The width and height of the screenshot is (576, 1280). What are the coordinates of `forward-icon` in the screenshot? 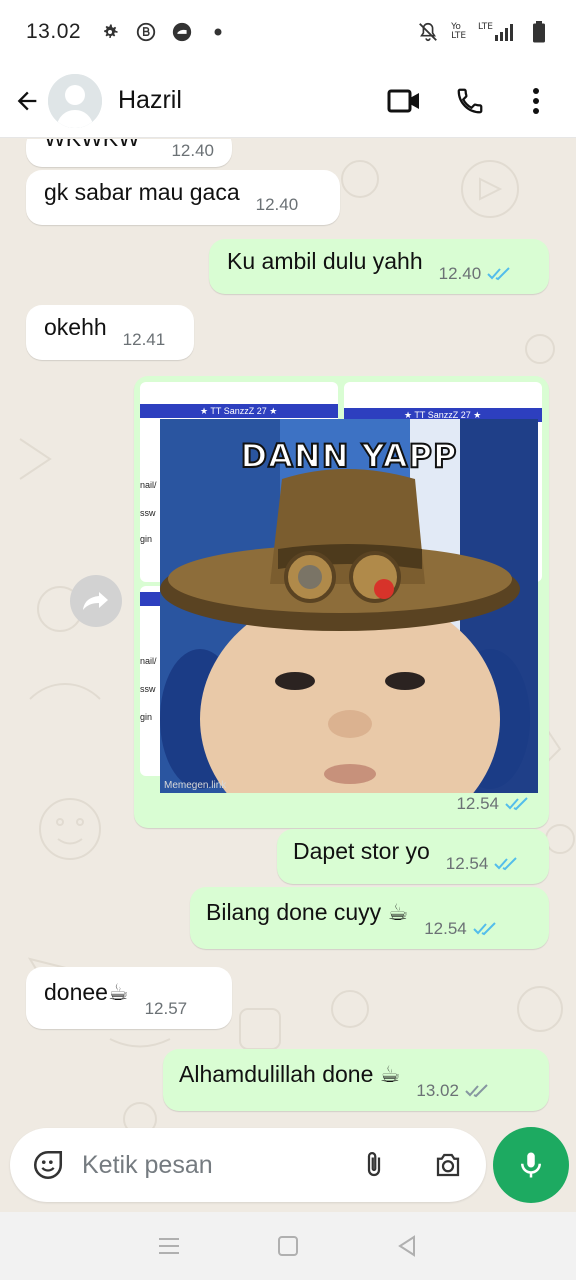 It's located at (95, 601).